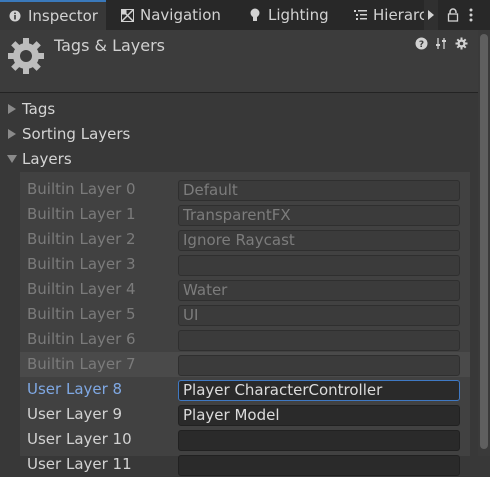  I want to click on layer-name-field: UI, so click(319, 315).